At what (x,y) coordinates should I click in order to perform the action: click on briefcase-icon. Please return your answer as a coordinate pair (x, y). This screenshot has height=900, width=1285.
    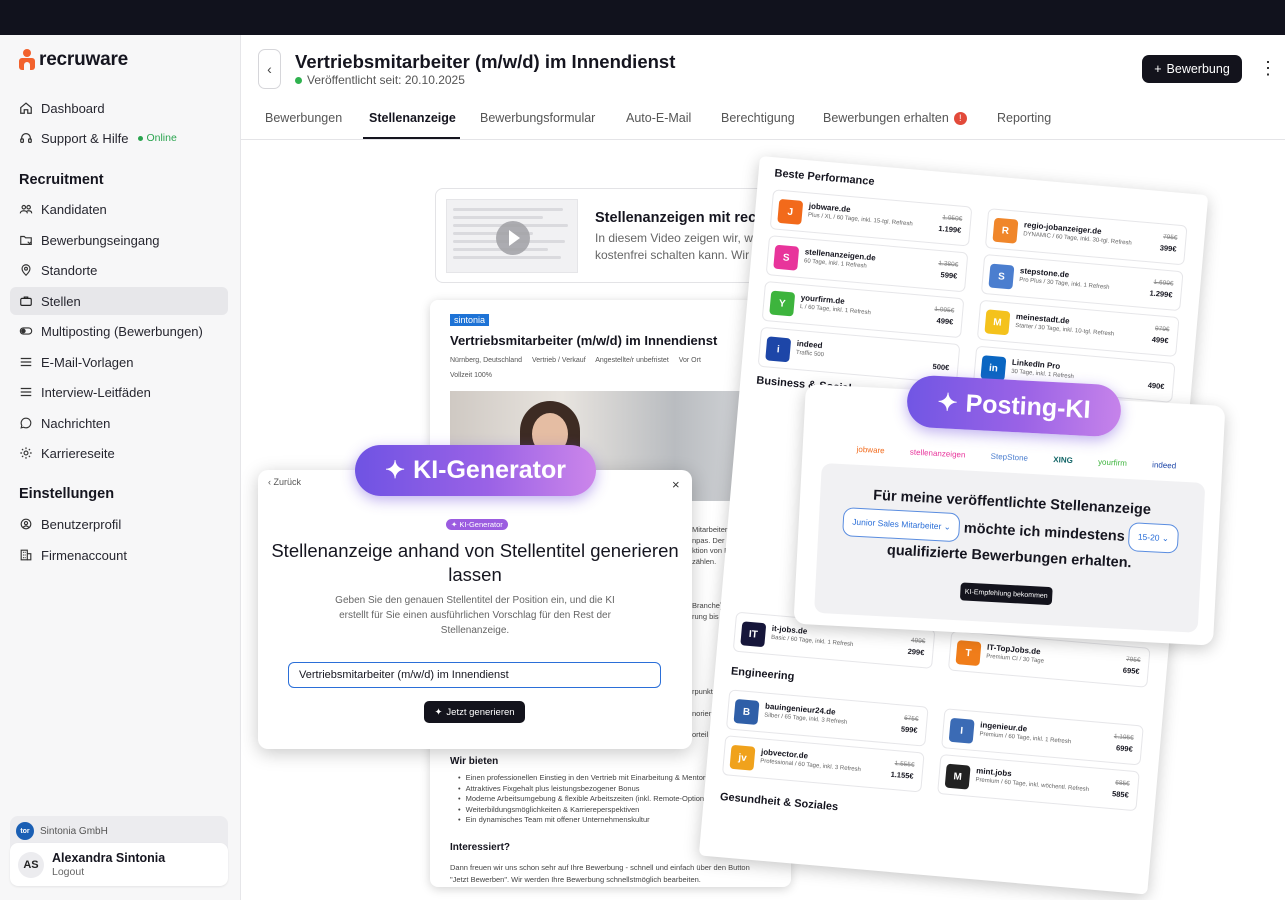
    Looking at the image, I should click on (26, 301).